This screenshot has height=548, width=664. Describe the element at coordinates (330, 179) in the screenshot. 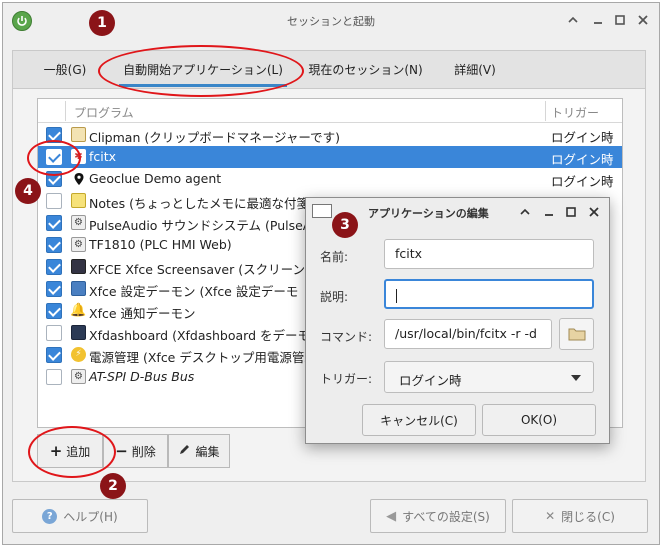

I see `list-row-geoclue: Geoclue Demo agent ログイン時` at that location.